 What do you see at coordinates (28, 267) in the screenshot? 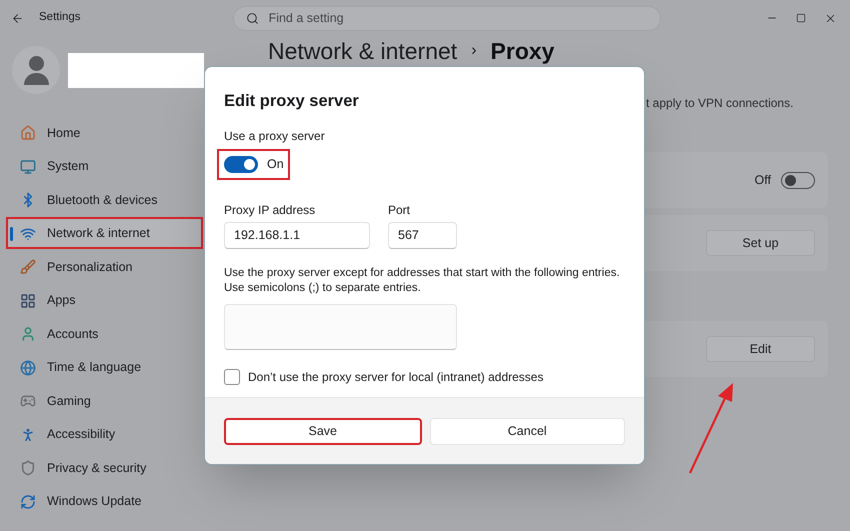
I see `brush-icon` at bounding box center [28, 267].